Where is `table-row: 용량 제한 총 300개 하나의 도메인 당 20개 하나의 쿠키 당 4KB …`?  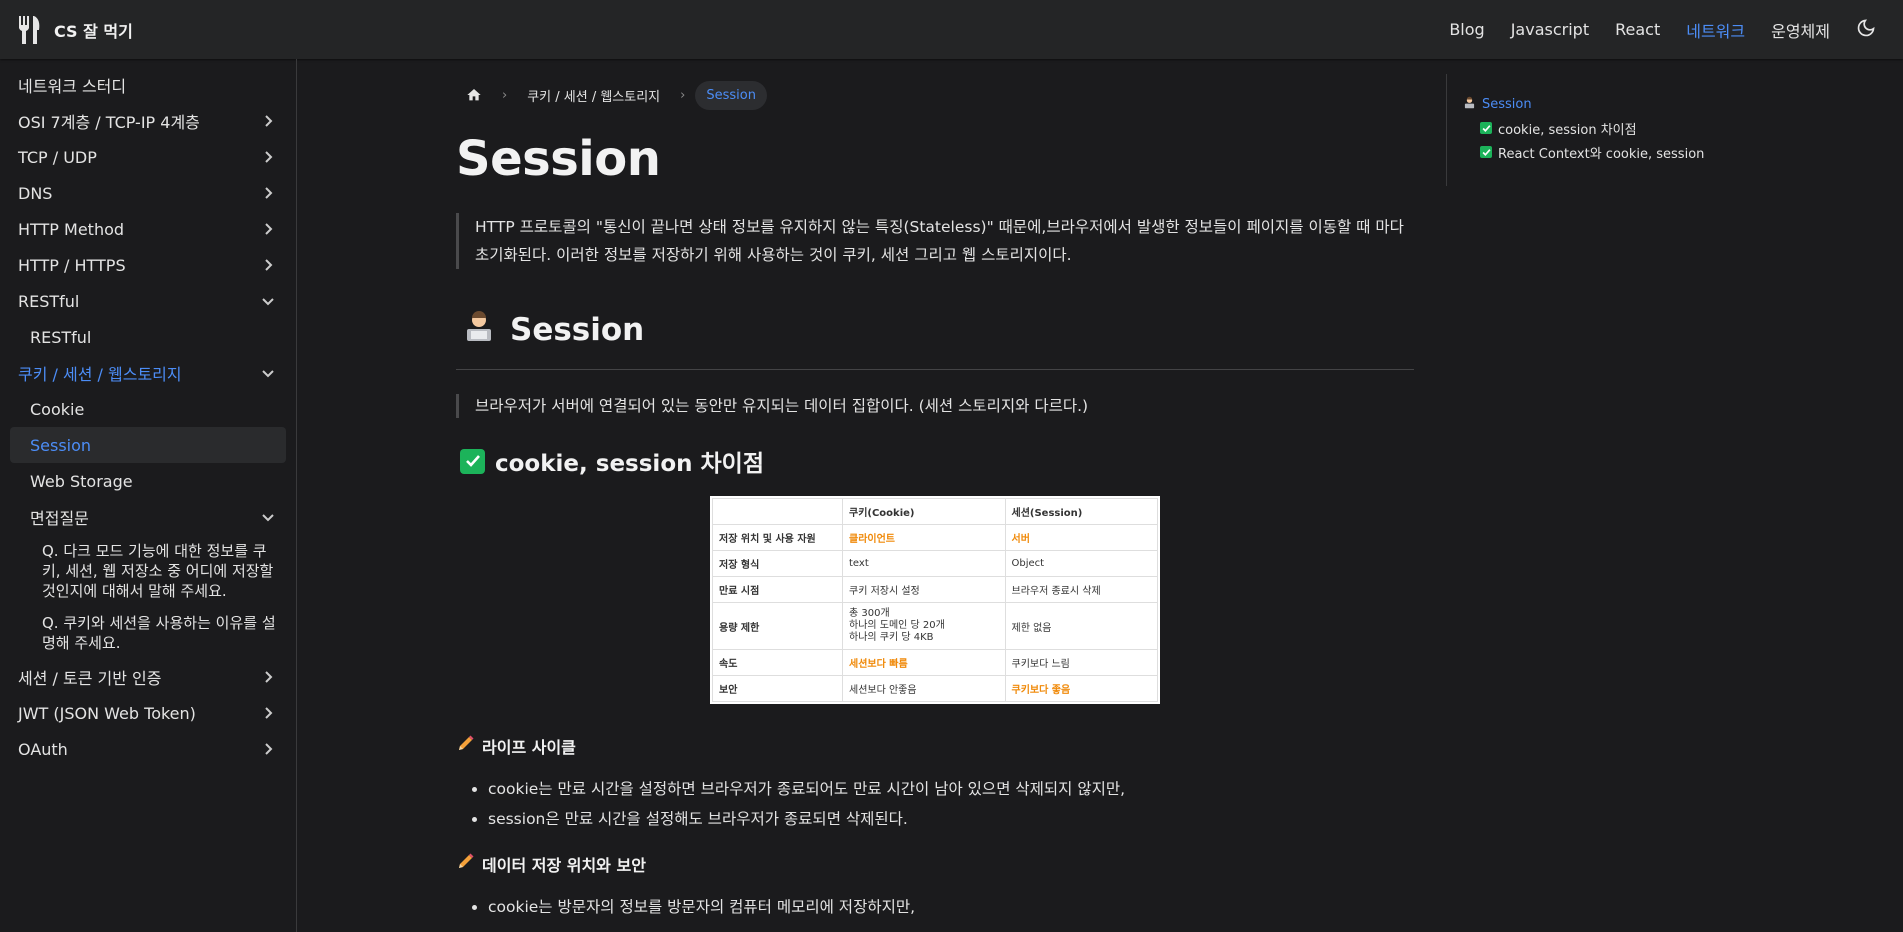
table-row: 용량 제한 총 300개 하나의 도메인 당 20개 하나의 쿠키 당 4KB … is located at coordinates (935, 626).